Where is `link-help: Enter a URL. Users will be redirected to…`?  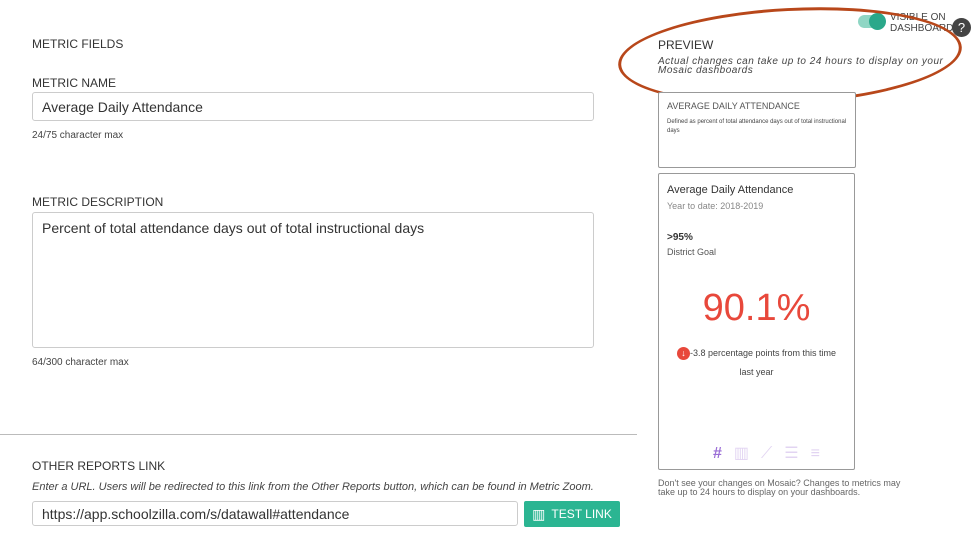 link-help: Enter a URL. Users will be redirected to… is located at coordinates (313, 487).